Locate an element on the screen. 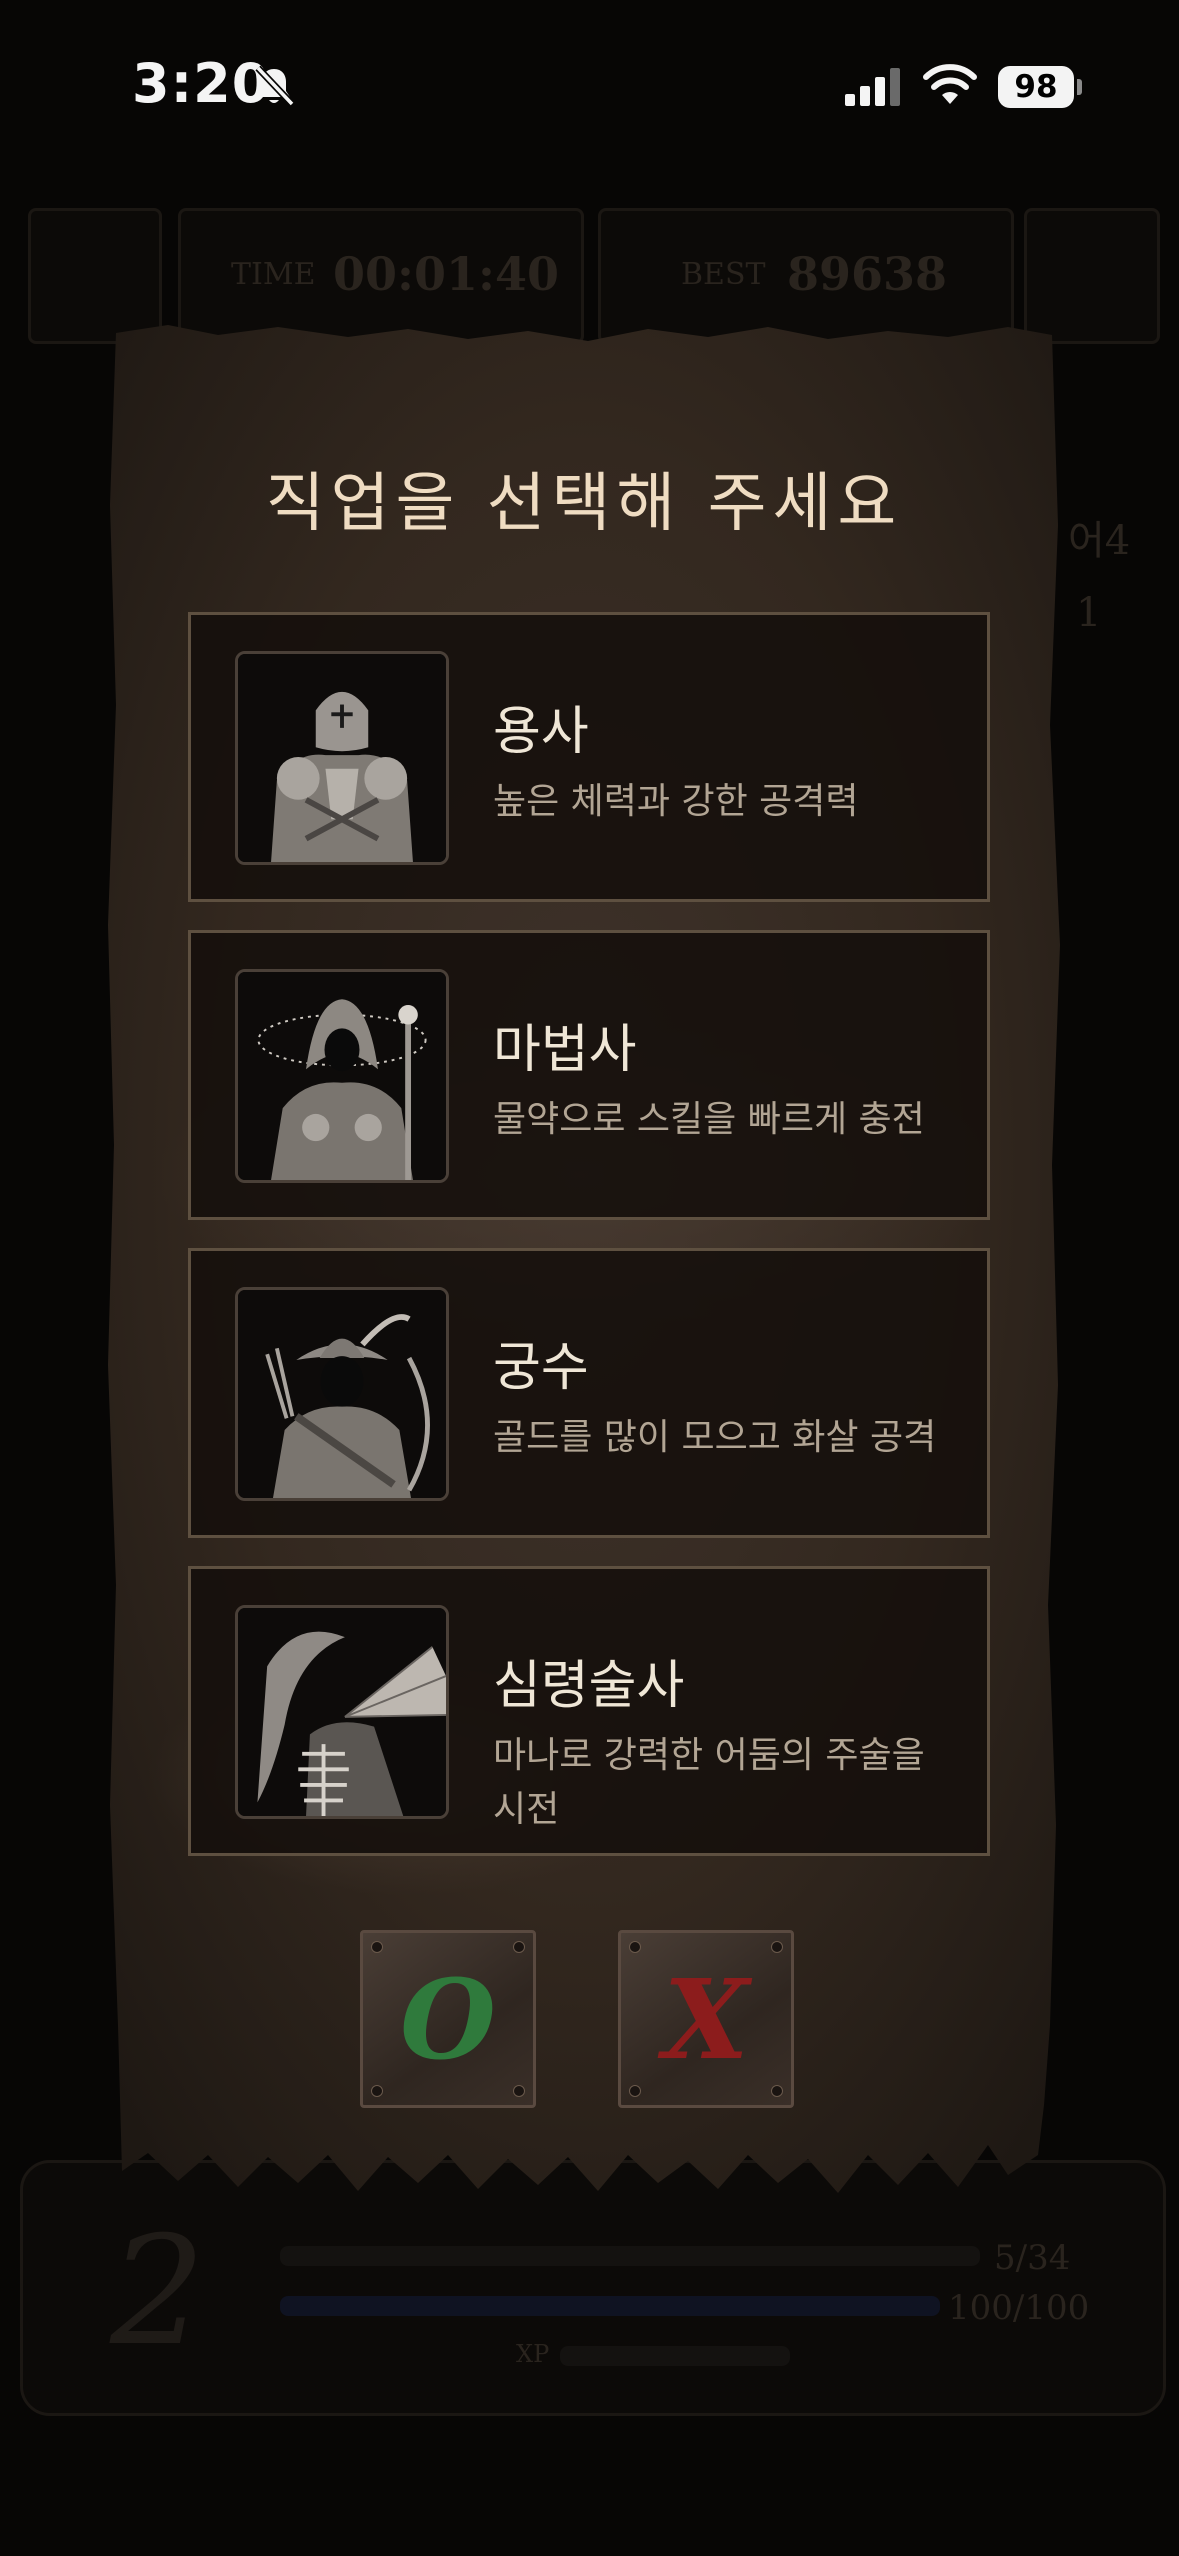 This screenshot has height=2556, width=1179. wifi-icon is located at coordinates (950, 84).